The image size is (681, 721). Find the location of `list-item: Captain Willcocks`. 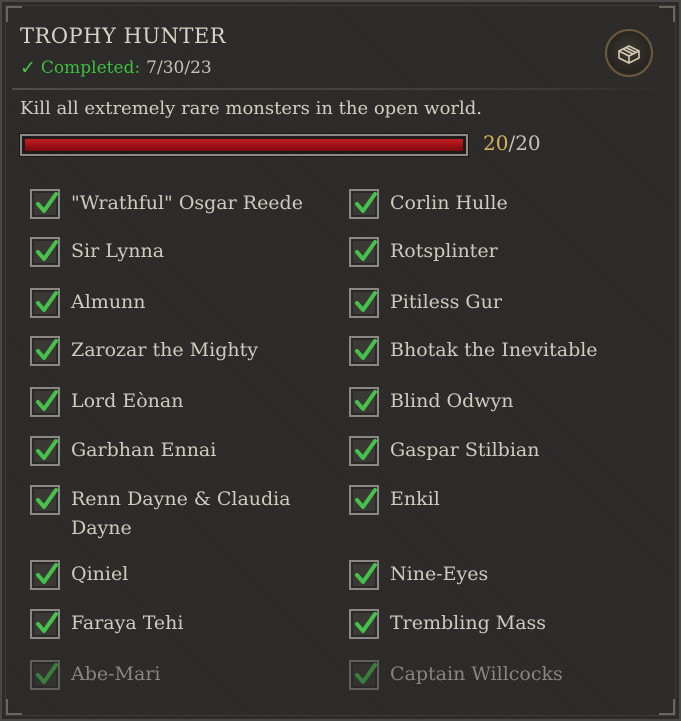

list-item: Captain Willcocks is located at coordinates (489, 675).